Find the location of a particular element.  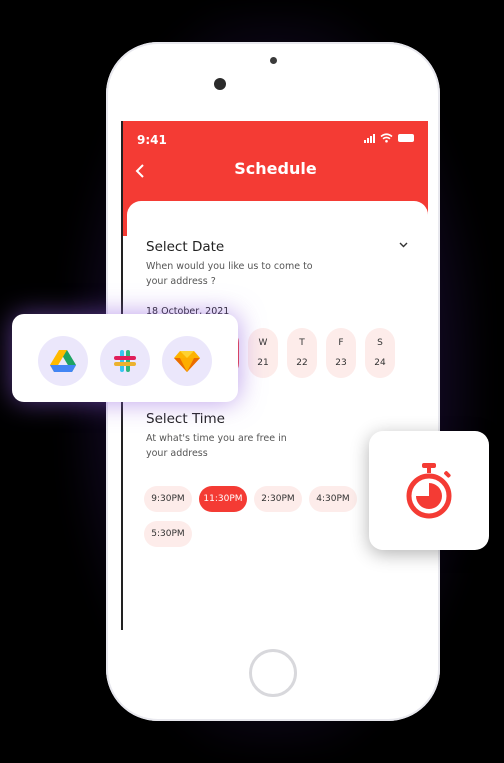

page-title: Schedule is located at coordinates (275, 168).